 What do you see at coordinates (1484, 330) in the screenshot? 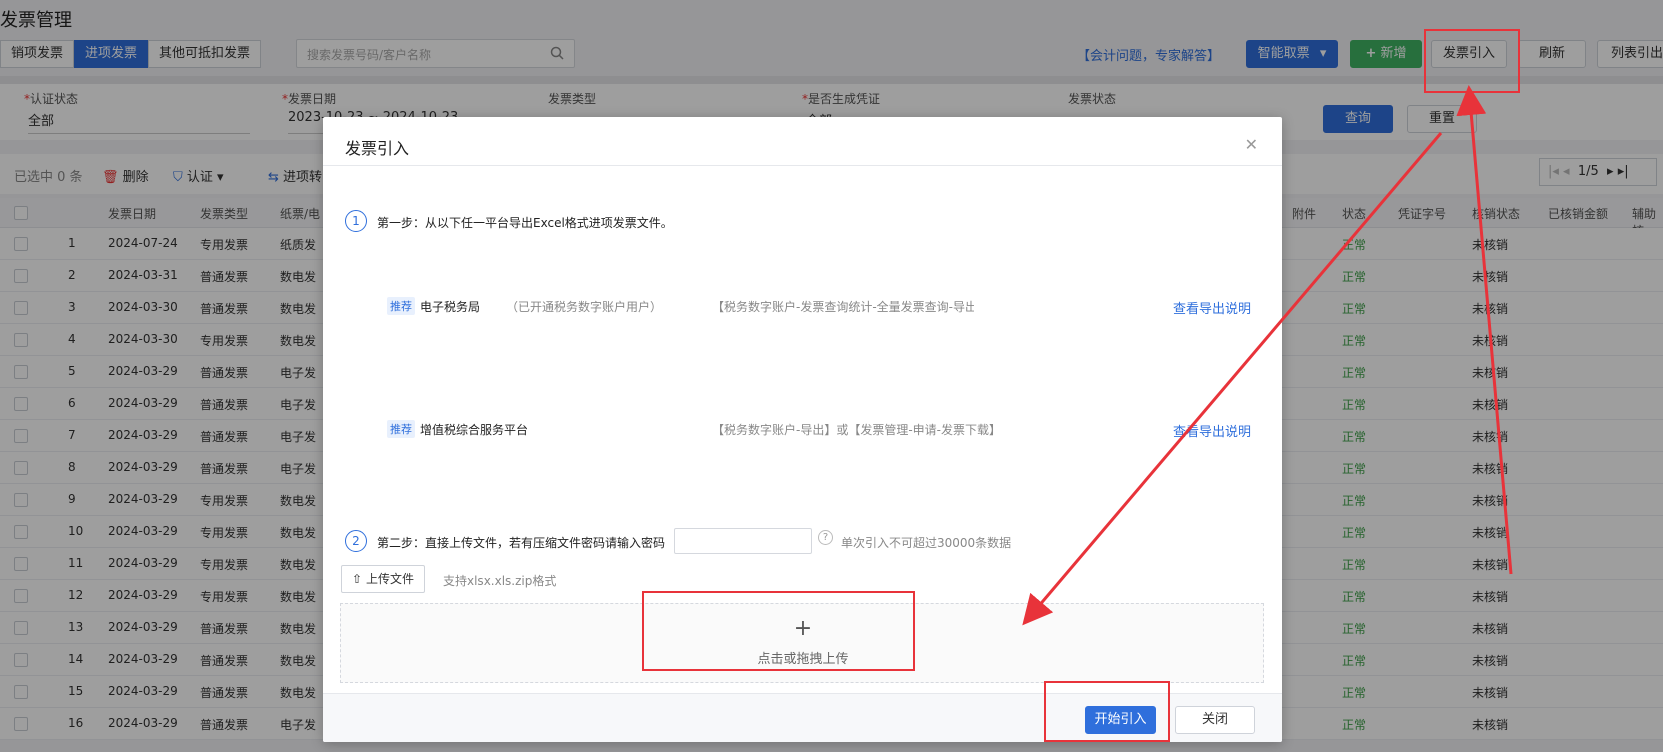
I see `annotation-arrow-up` at bounding box center [1484, 330].